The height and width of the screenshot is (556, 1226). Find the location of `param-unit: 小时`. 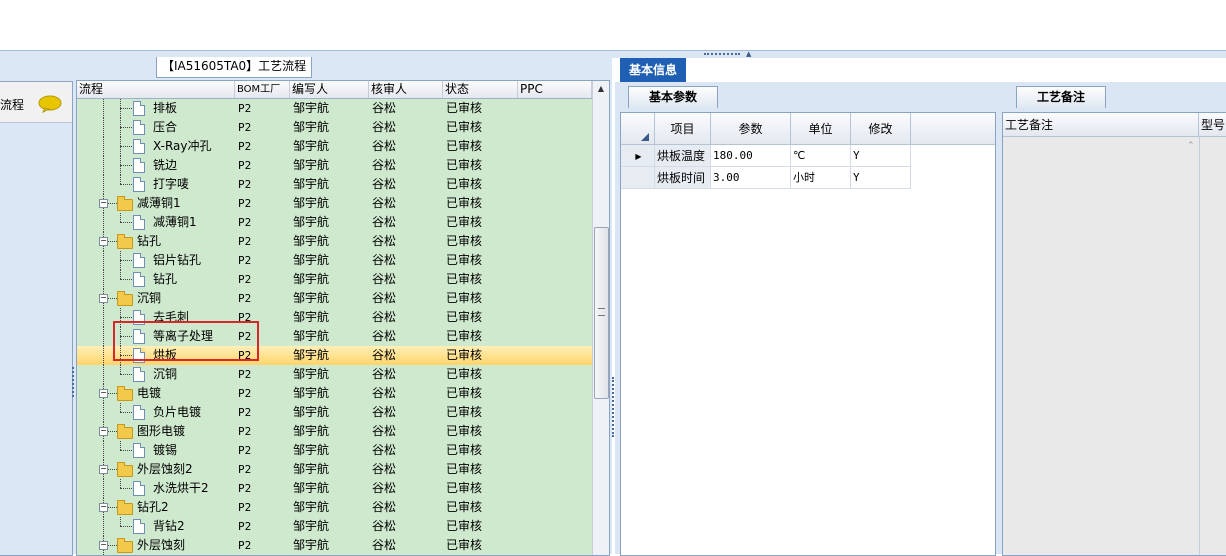

param-unit: 小时 is located at coordinates (821, 178).